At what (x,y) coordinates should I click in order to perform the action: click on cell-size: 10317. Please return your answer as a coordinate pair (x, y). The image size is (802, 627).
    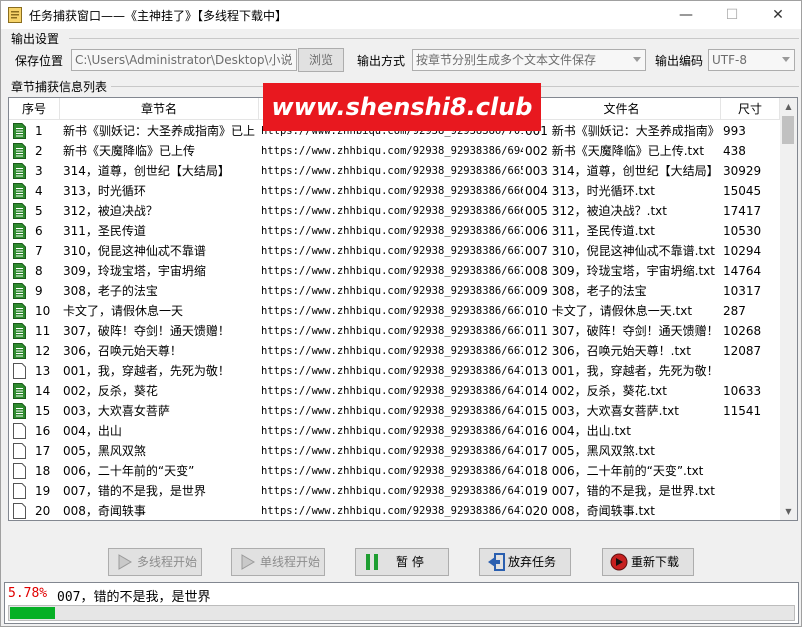
    Looking at the image, I should click on (742, 291).